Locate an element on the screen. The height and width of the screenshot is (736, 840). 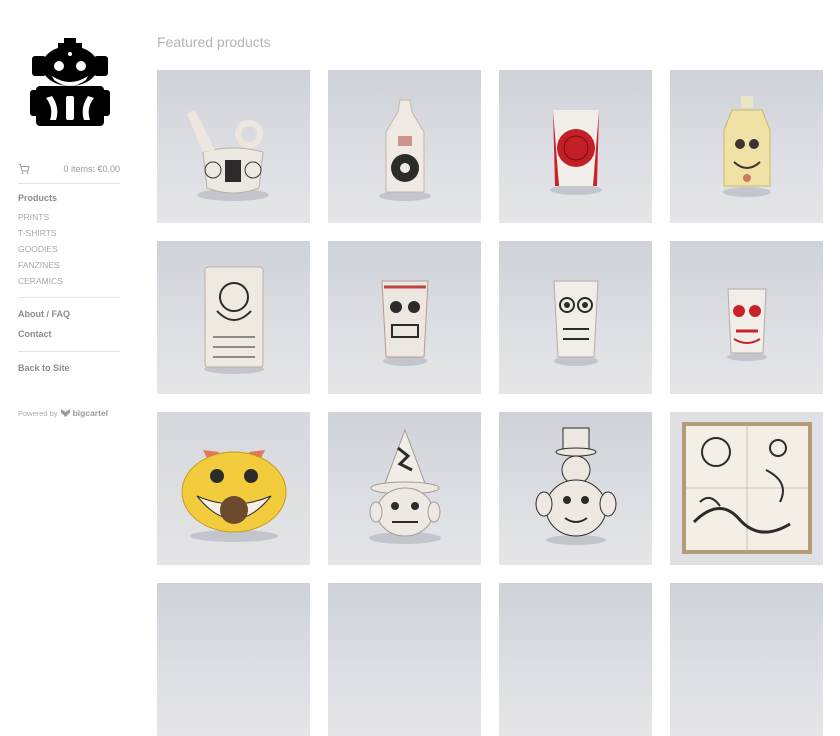
cart-total: 0 items: €0.00 is located at coordinates (91, 169).